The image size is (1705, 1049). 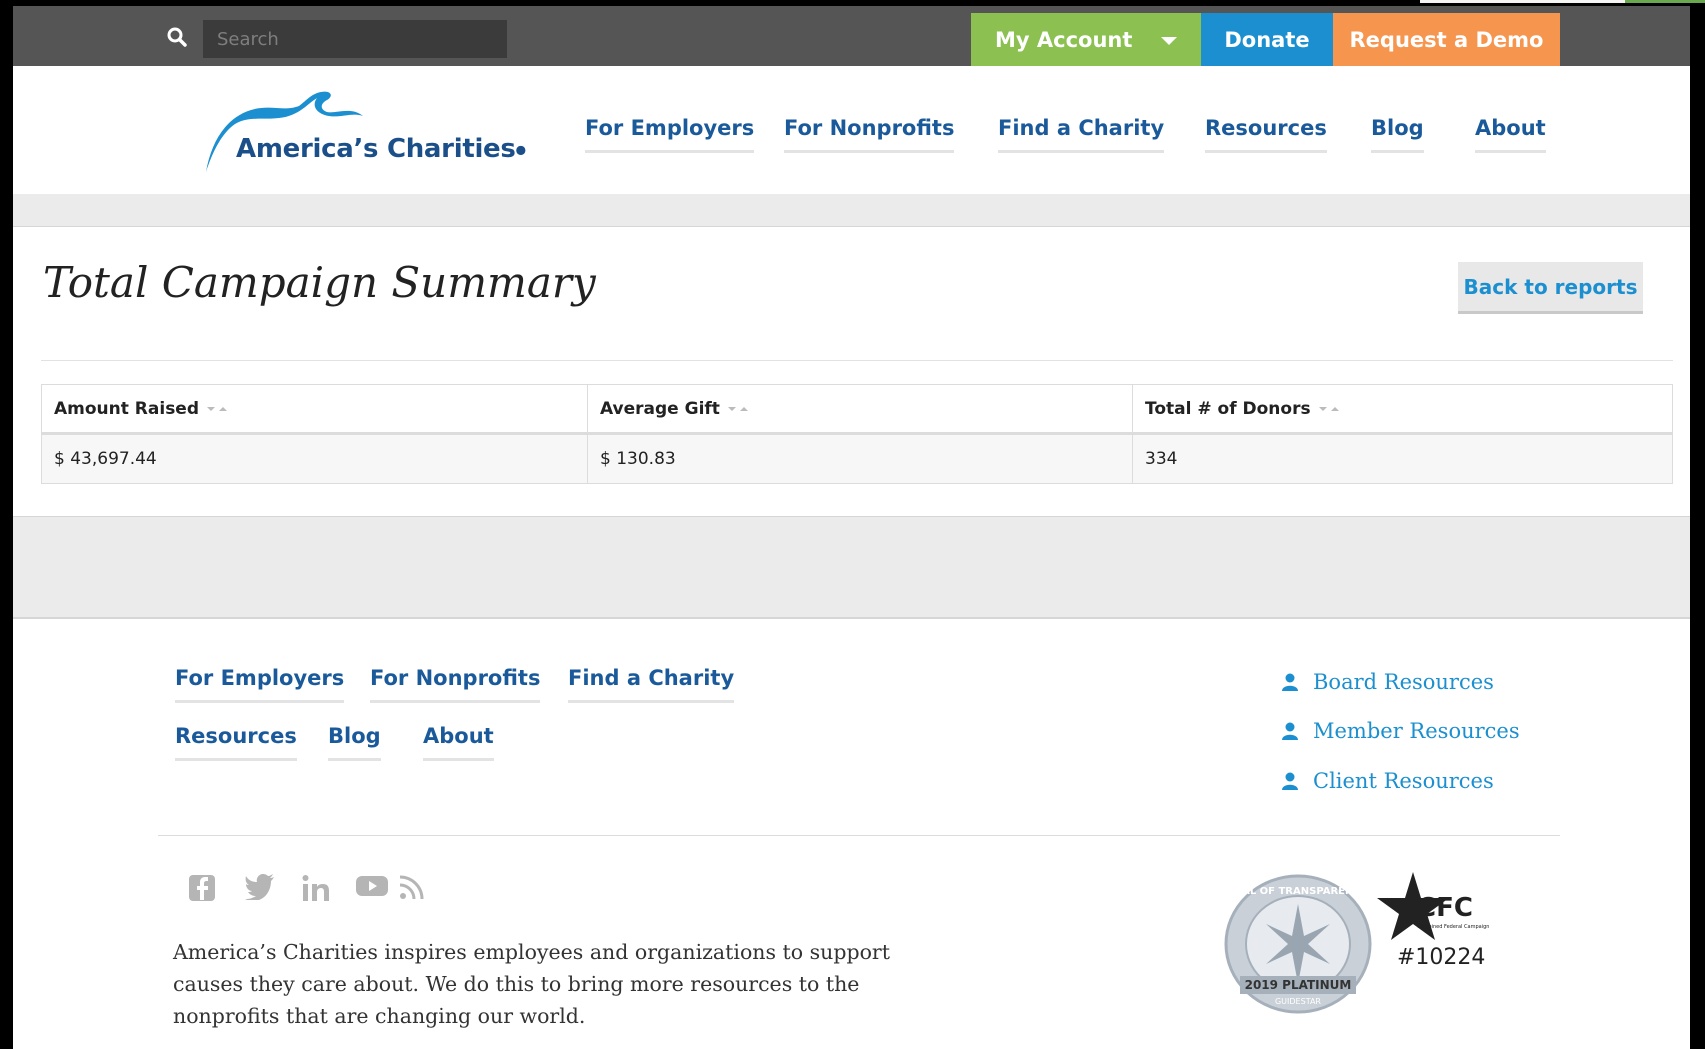 What do you see at coordinates (851, 567) in the screenshot?
I see `content-band` at bounding box center [851, 567].